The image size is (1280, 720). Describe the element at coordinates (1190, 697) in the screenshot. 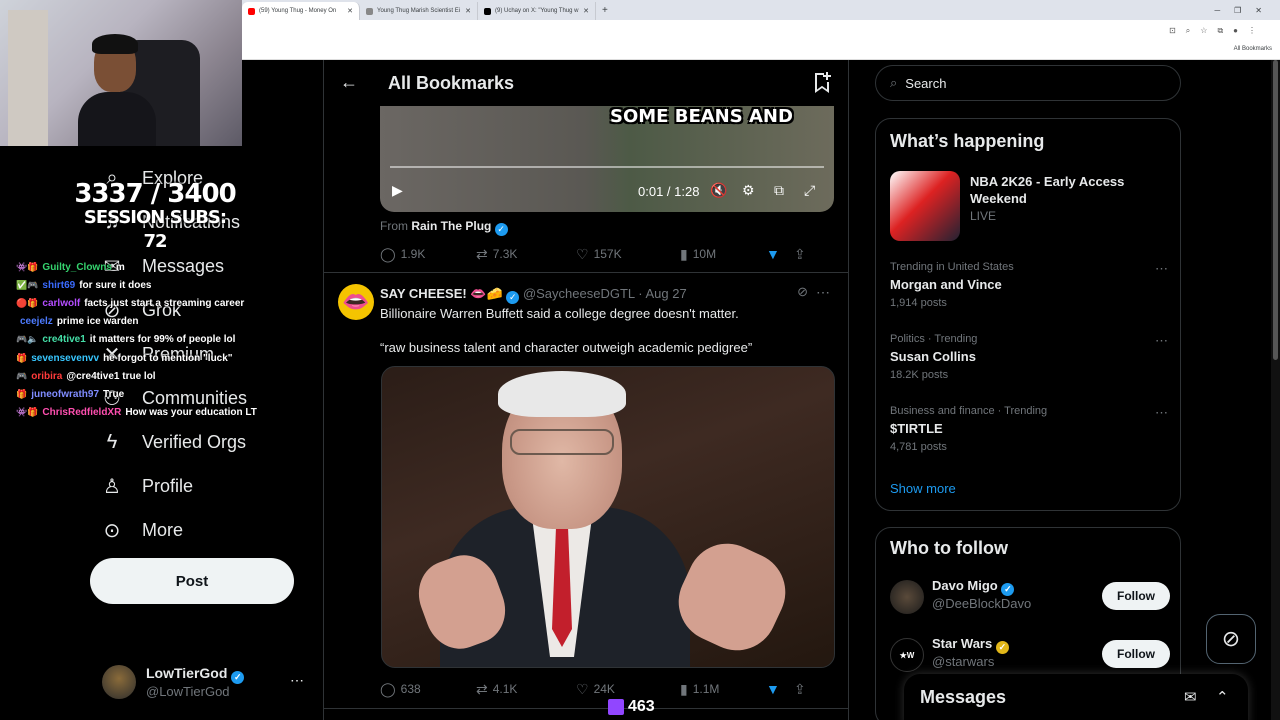

I see `new-message-icon: ✉` at that location.